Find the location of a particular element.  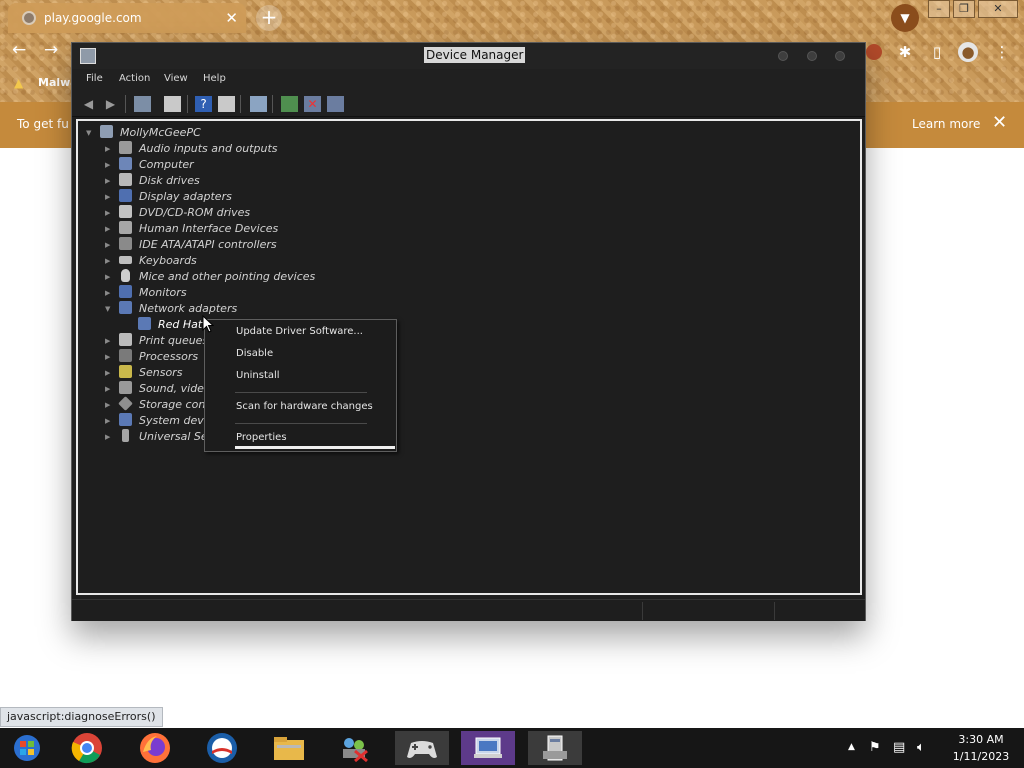

tree-item-label: Disk drives is located at coordinates (169, 180).